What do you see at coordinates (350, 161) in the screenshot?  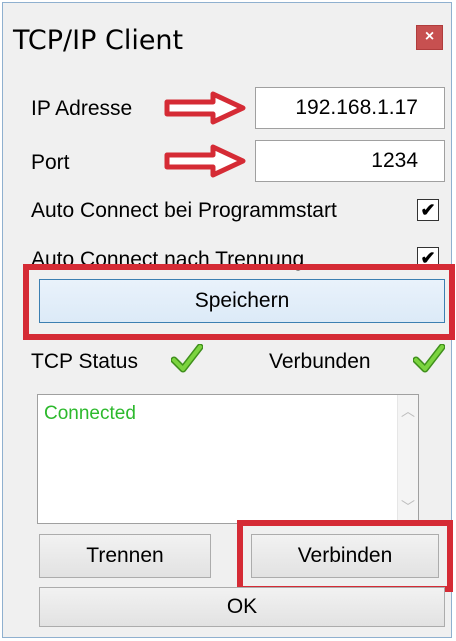 I see `port-input: 1234` at bounding box center [350, 161].